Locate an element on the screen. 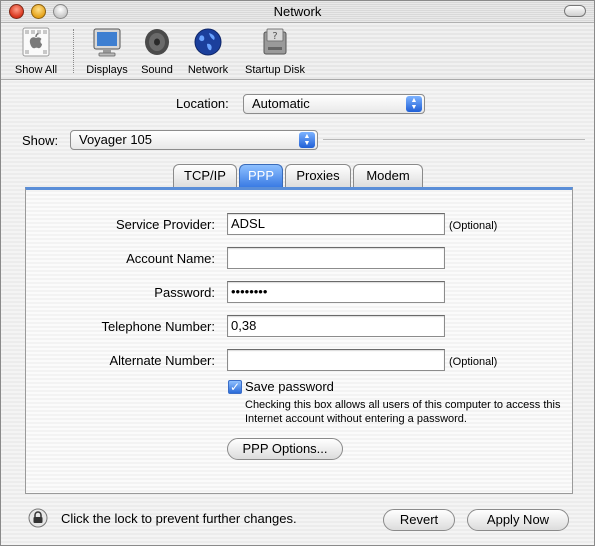 The image size is (595, 546). alternate-number-field is located at coordinates (336, 360).